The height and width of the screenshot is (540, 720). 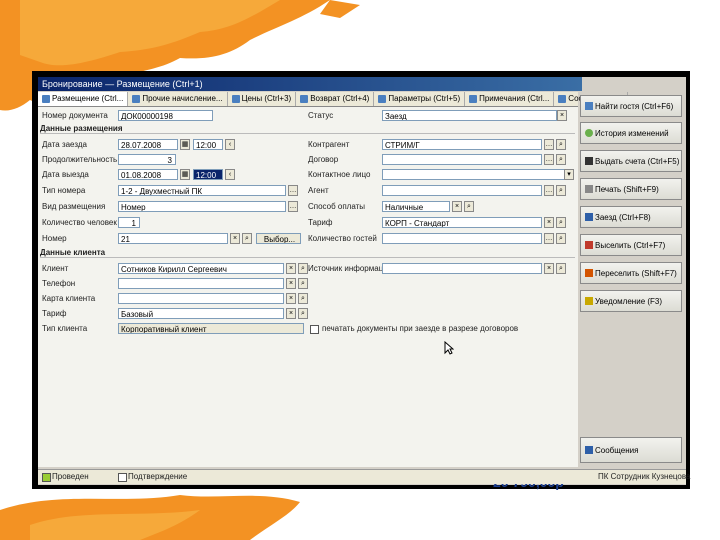 I want to click on guests-count-field: 1, so click(x=129, y=222).